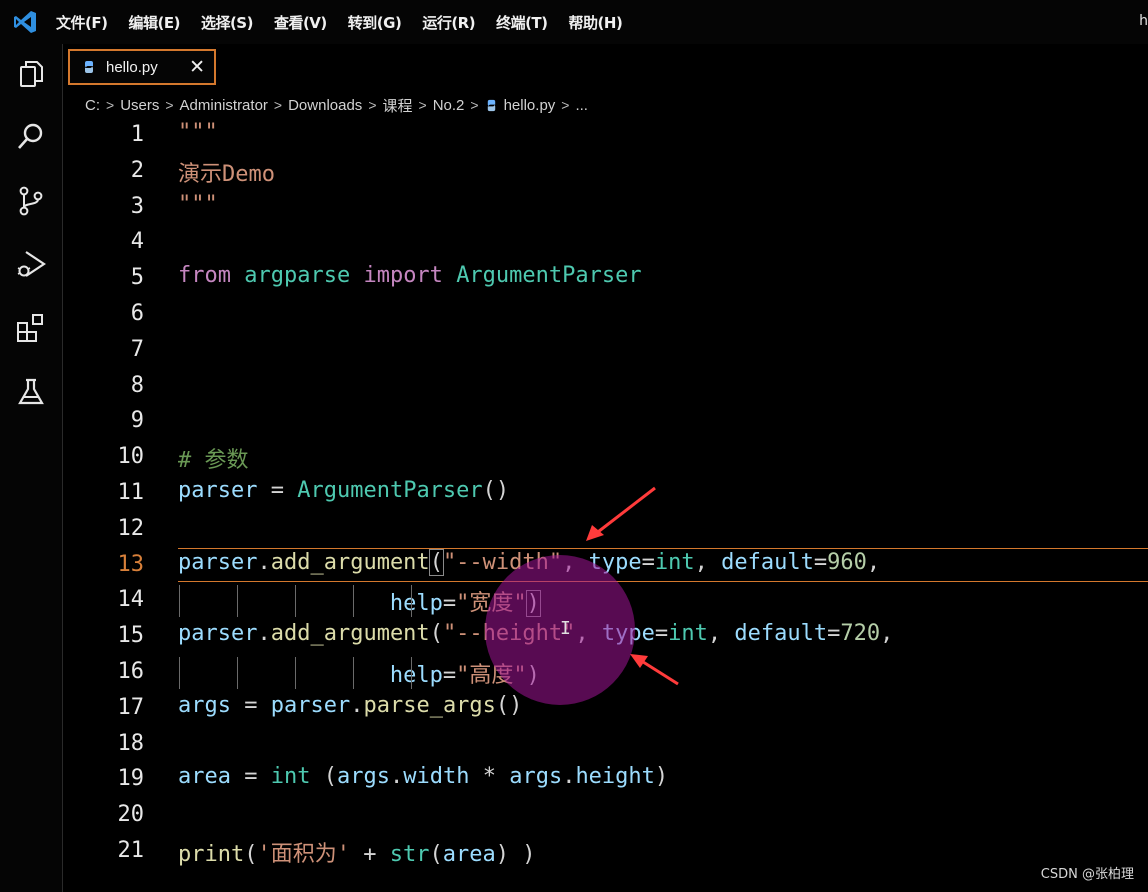 The height and width of the screenshot is (892, 1148). I want to click on text-cursor-icon: I, so click(565, 628).